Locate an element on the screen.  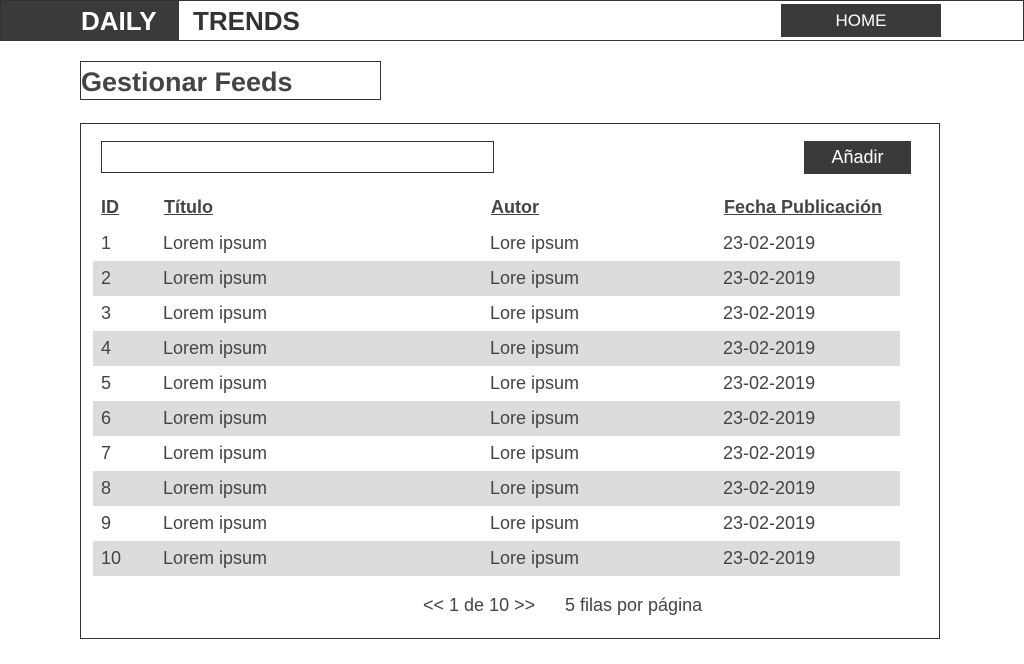
table-row: 9 Lorem ipsum Lore ipsum 23-02-2019 is located at coordinates (496, 523).